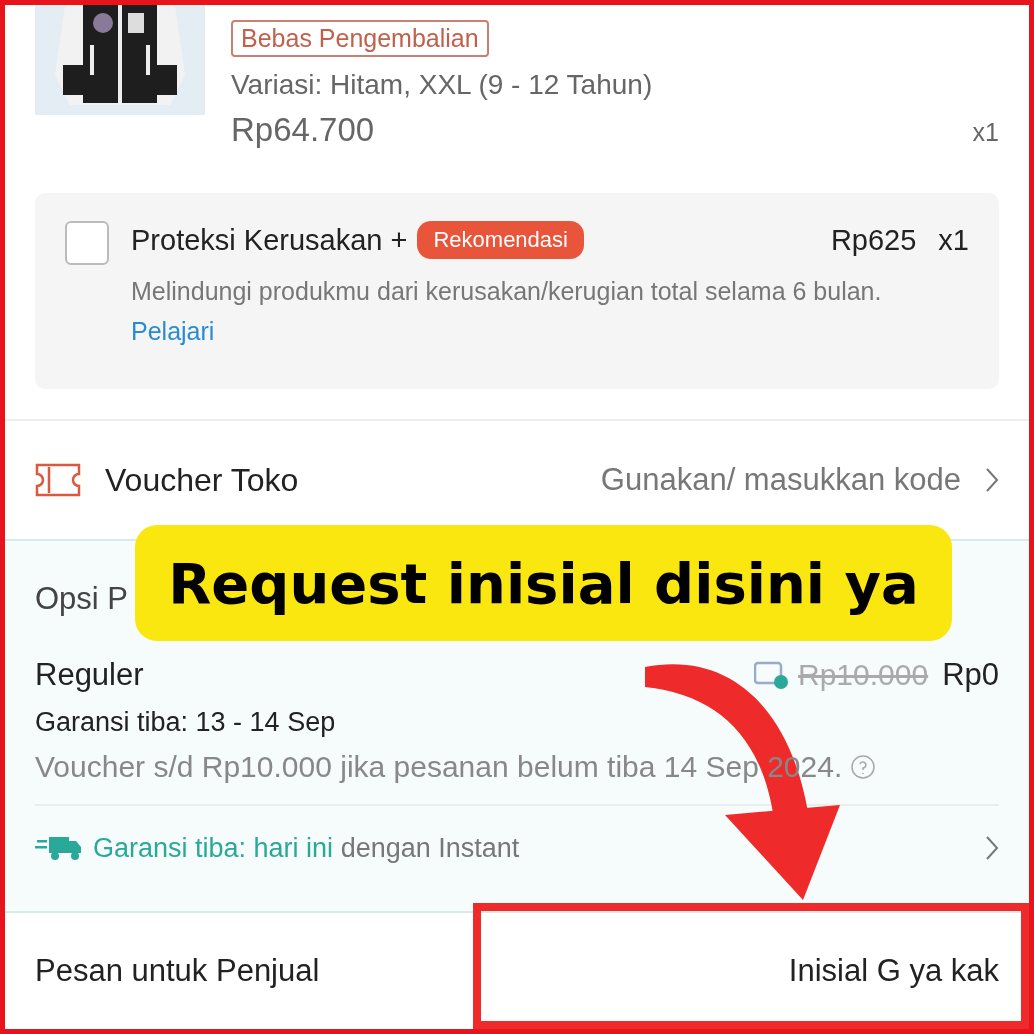 The height and width of the screenshot is (1034, 1034). Describe the element at coordinates (306, 848) in the screenshot. I see `instant-delivery-text: Garansi tiba: hari ini dengan Instant` at that location.